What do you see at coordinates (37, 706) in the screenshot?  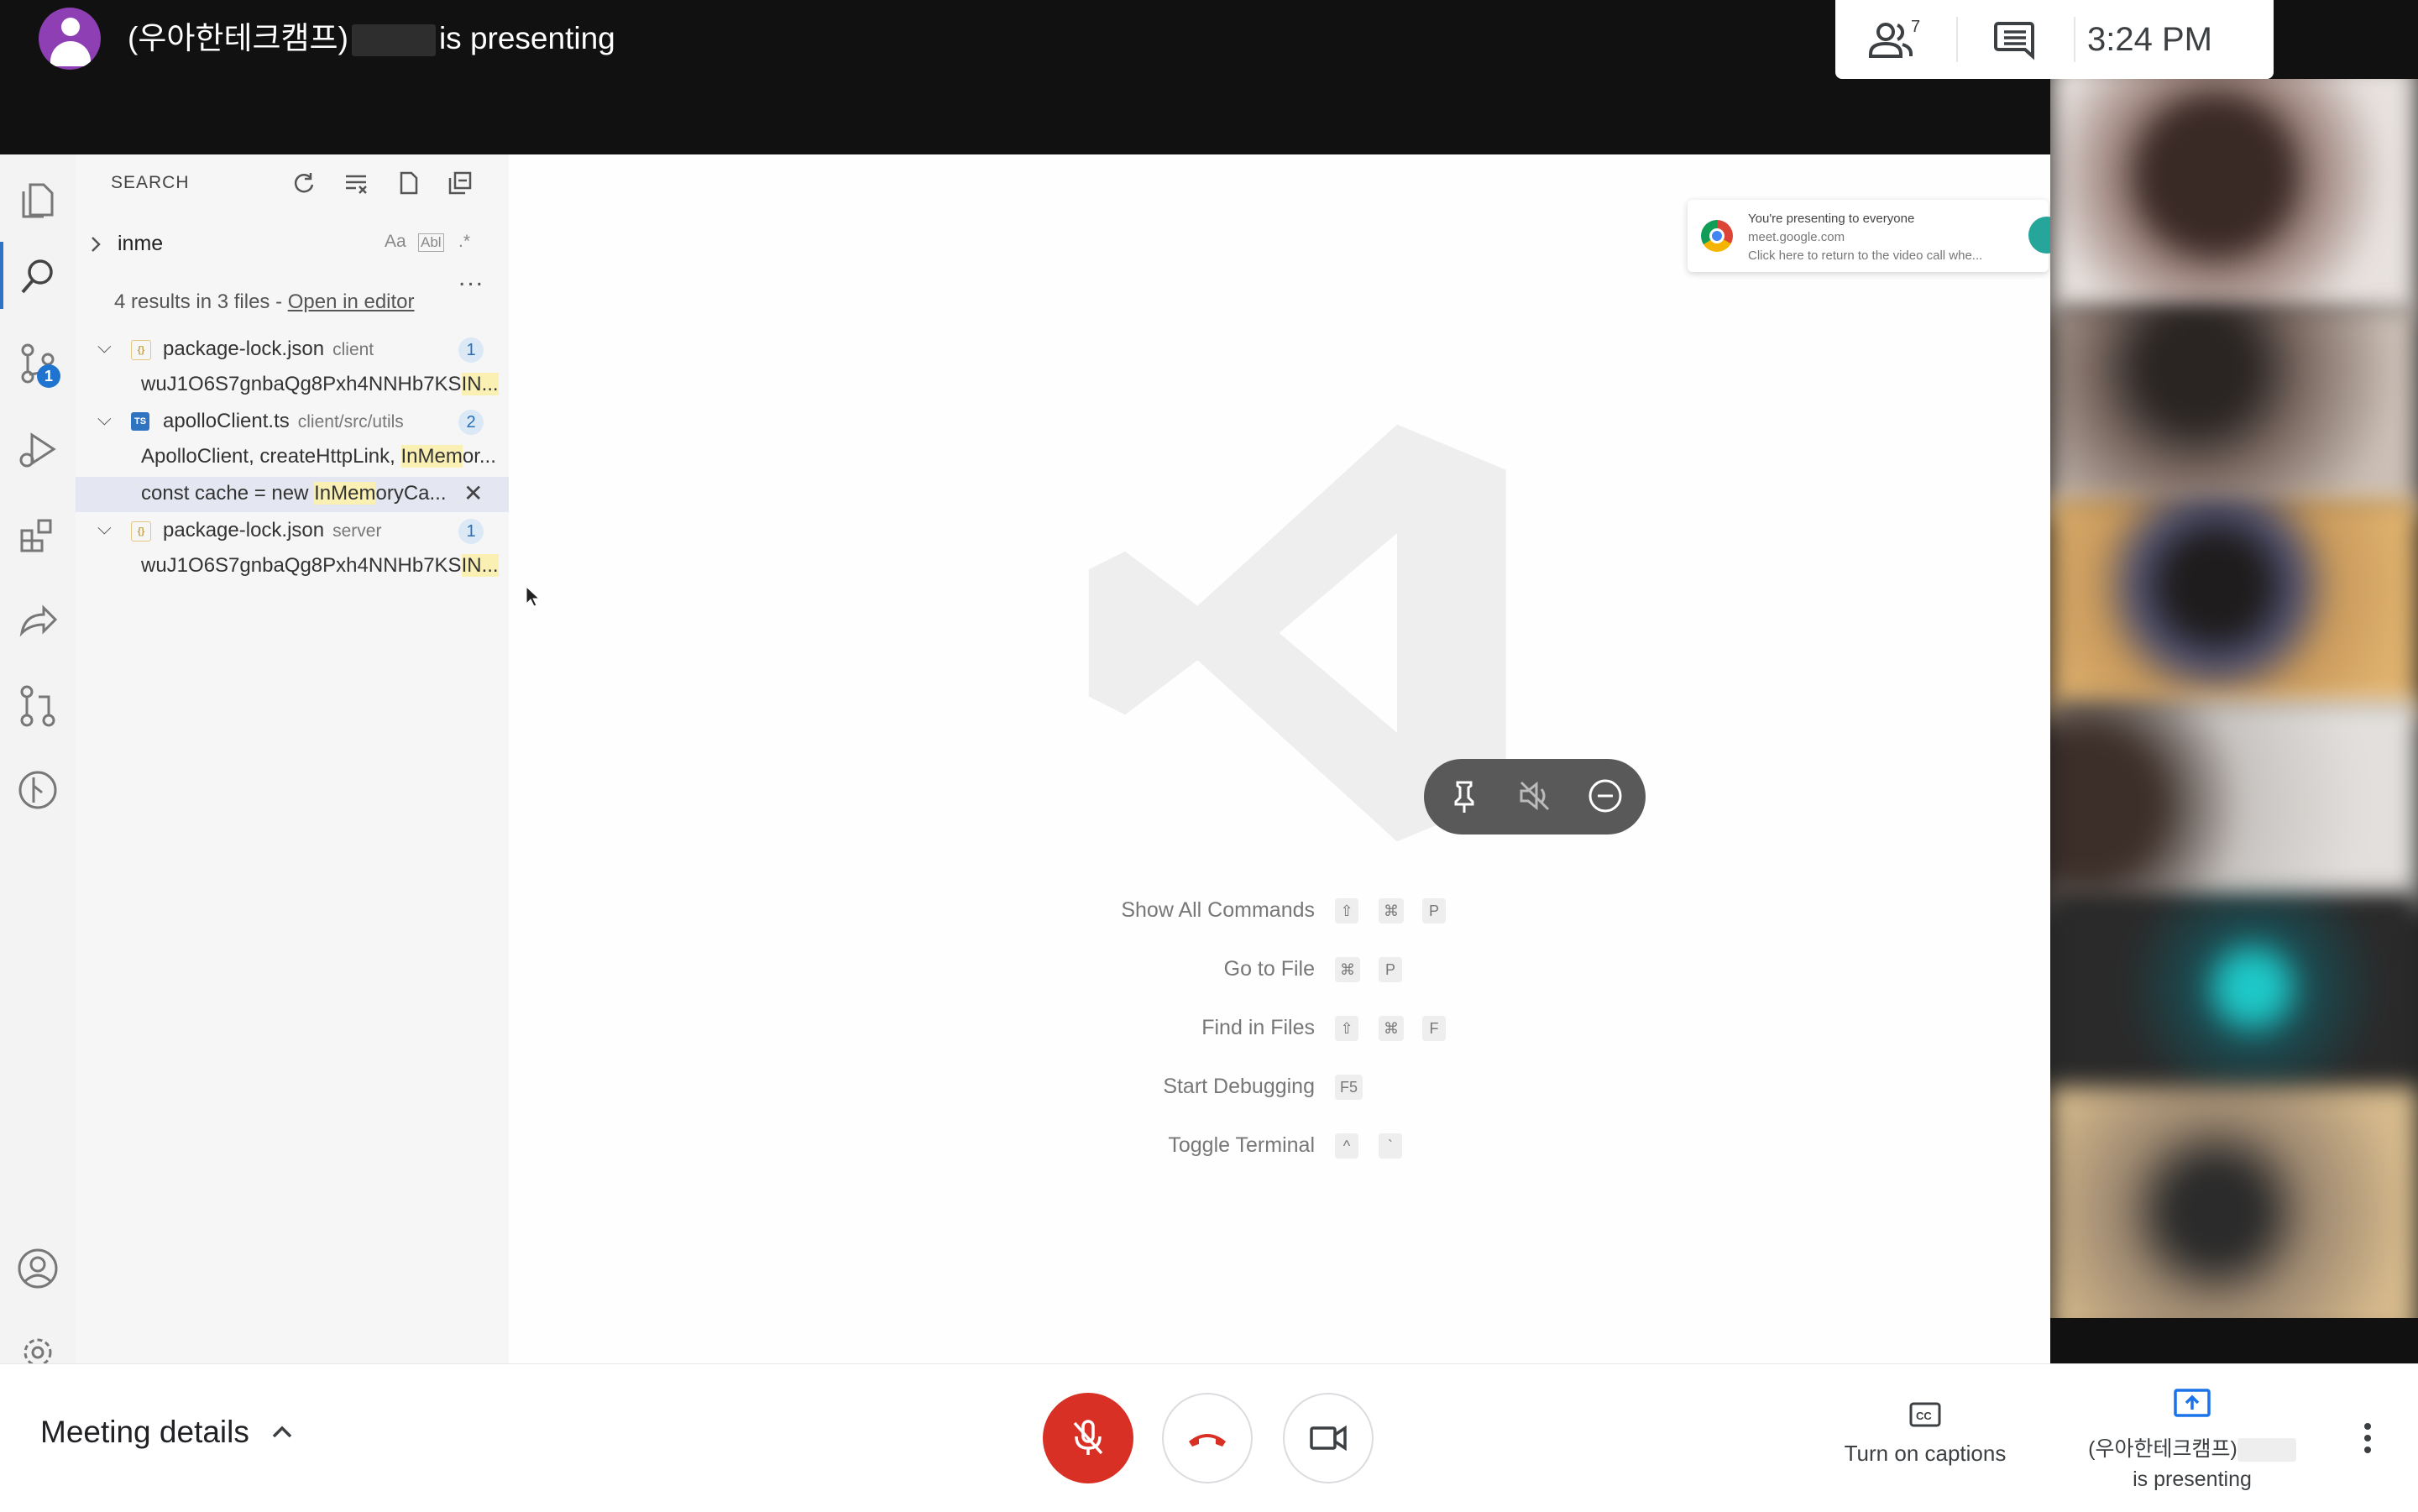 I see `pull-requests-icon` at bounding box center [37, 706].